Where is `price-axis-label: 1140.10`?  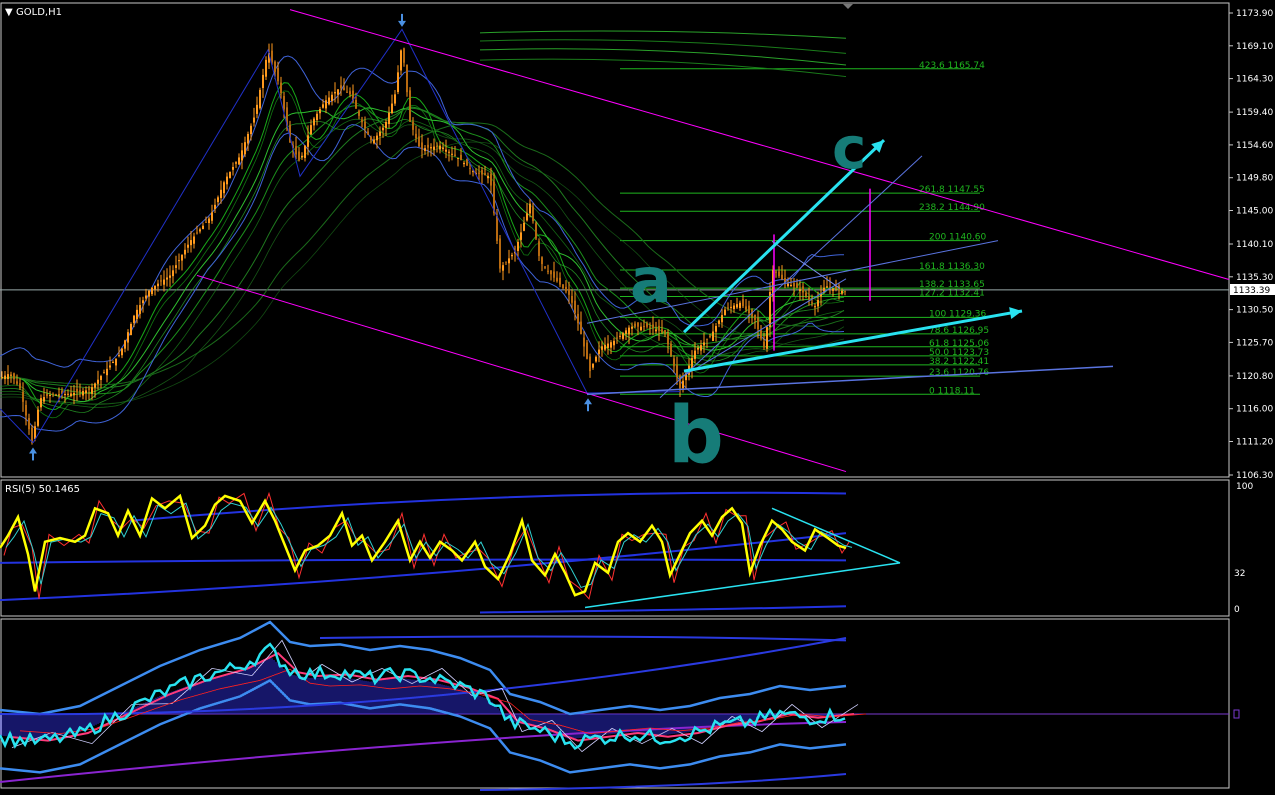 price-axis-label: 1140.10 is located at coordinates (1254, 245).